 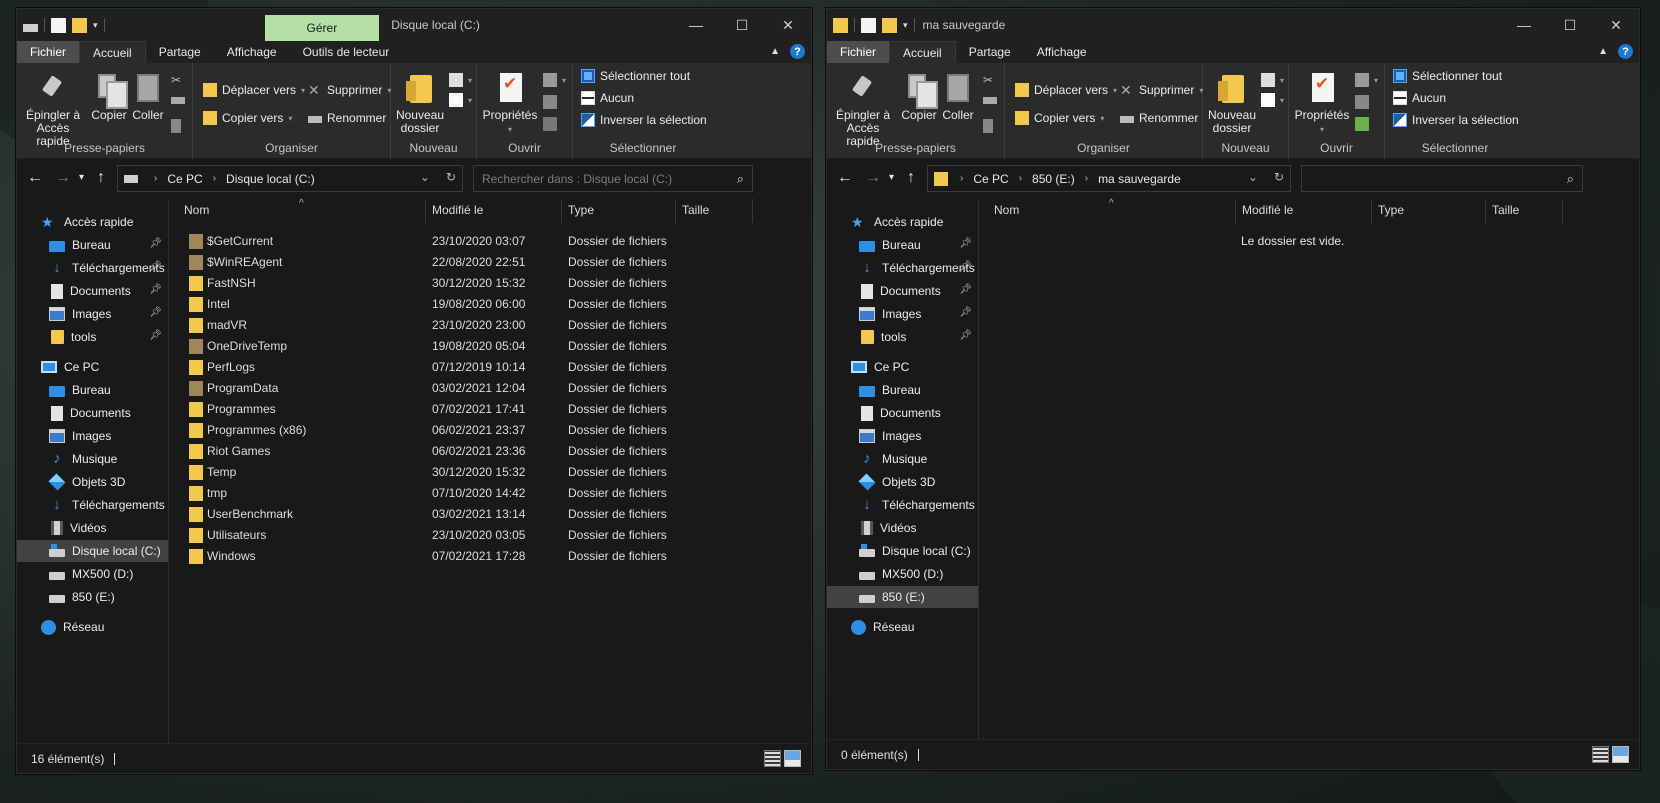 I want to click on file-row: Temp 30/12/2020 15:32 Dossier de fichiers, so click(x=469, y=472).